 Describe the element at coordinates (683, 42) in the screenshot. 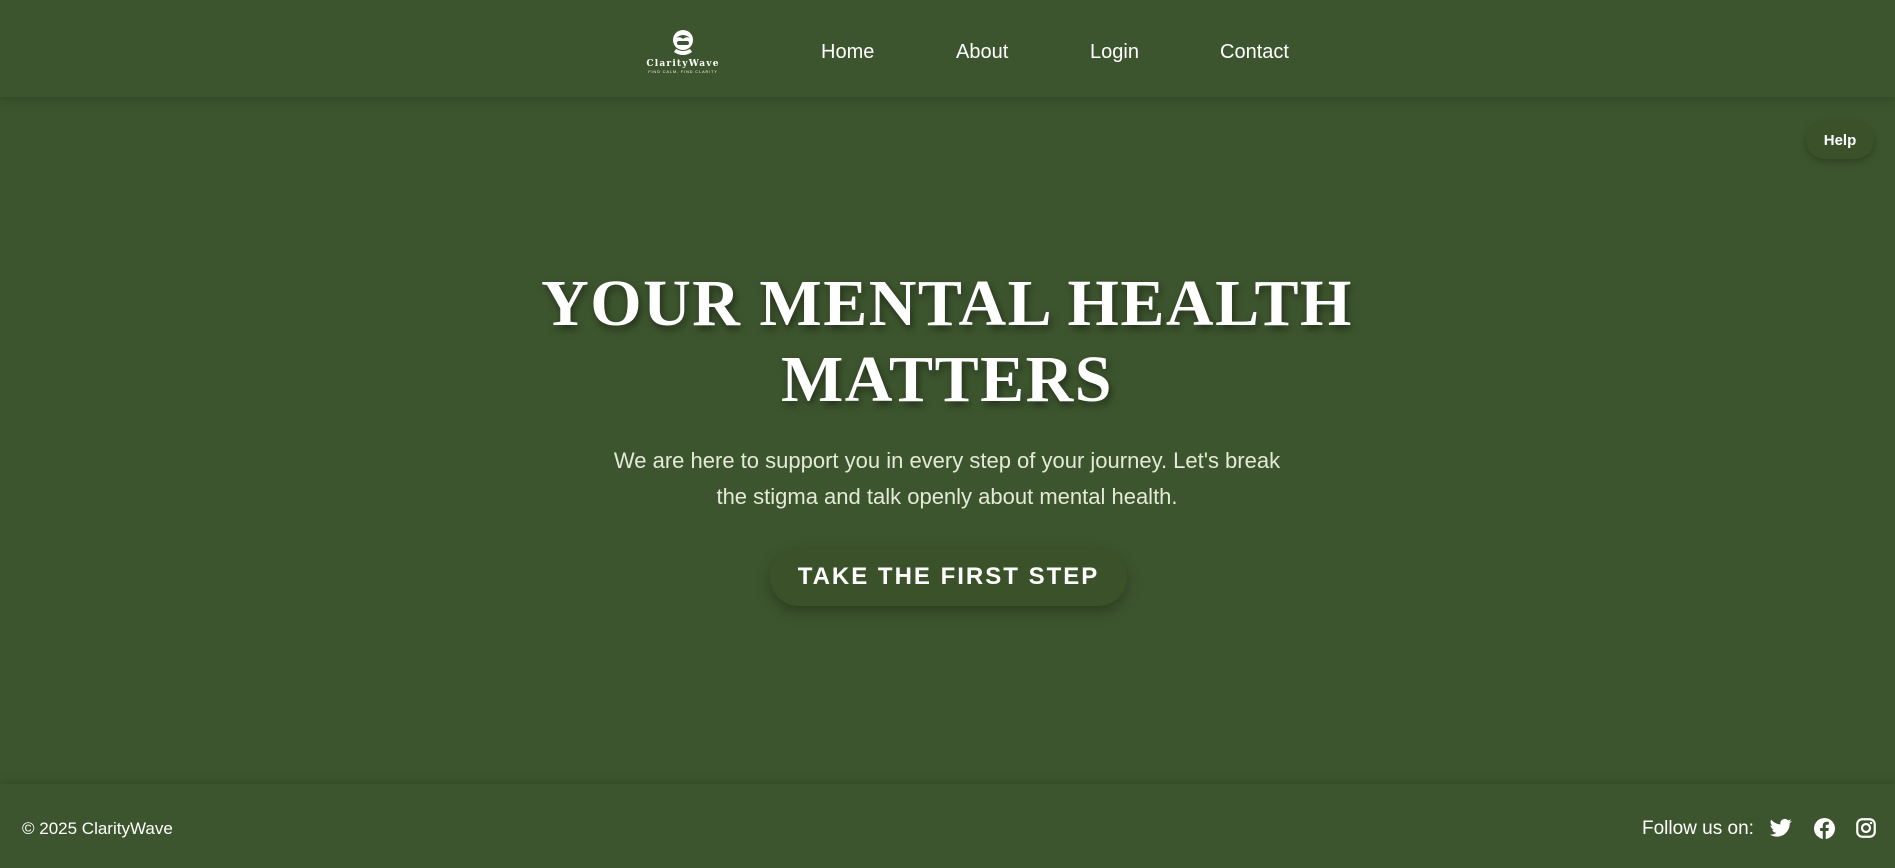

I see `logo-mark-icon` at that location.